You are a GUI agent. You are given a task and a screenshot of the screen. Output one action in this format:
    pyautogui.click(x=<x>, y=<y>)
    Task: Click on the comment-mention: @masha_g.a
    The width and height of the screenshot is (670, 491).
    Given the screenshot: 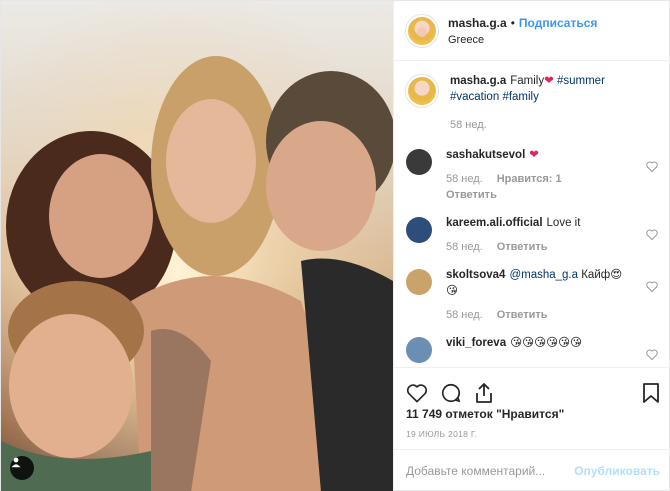 What is the action you would take?
    pyautogui.click(x=543, y=275)
    